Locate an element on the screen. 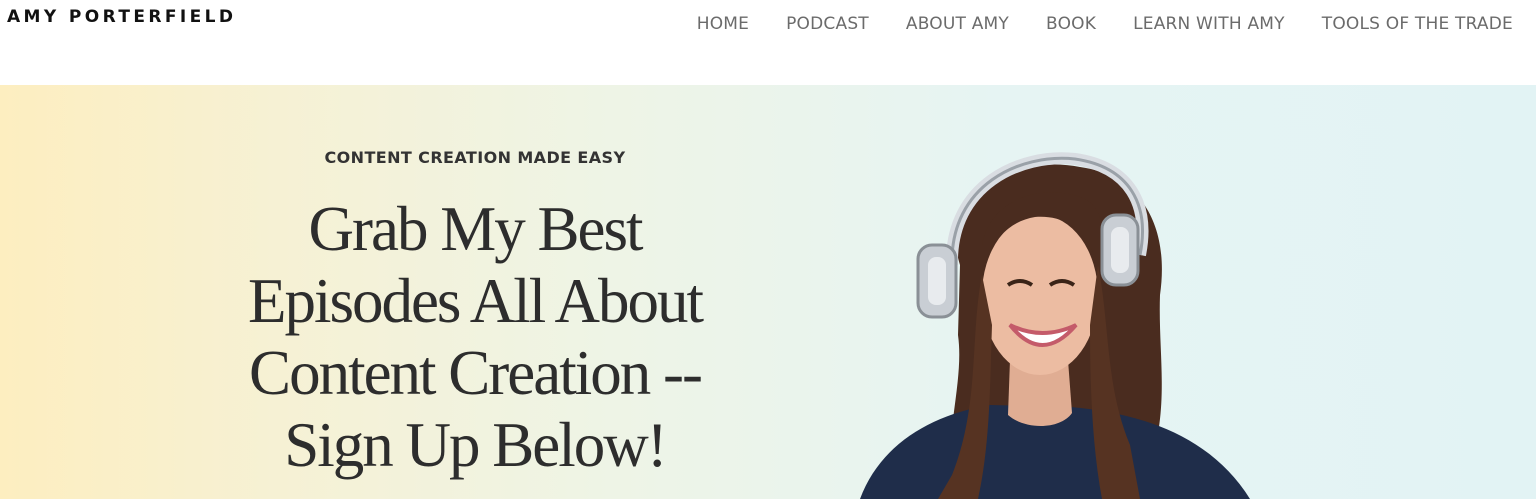 The image size is (1536, 499). nav-tools-of-the-trade-link: TOOLS OF THE TRADE is located at coordinates (1417, 24).